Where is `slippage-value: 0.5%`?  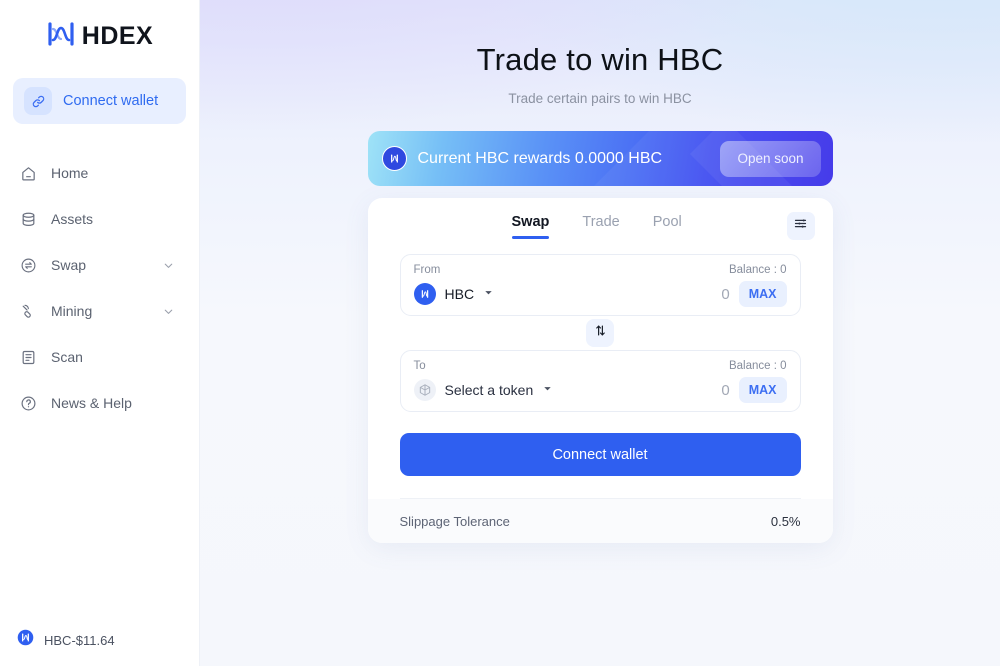
slippage-value: 0.5% is located at coordinates (786, 521).